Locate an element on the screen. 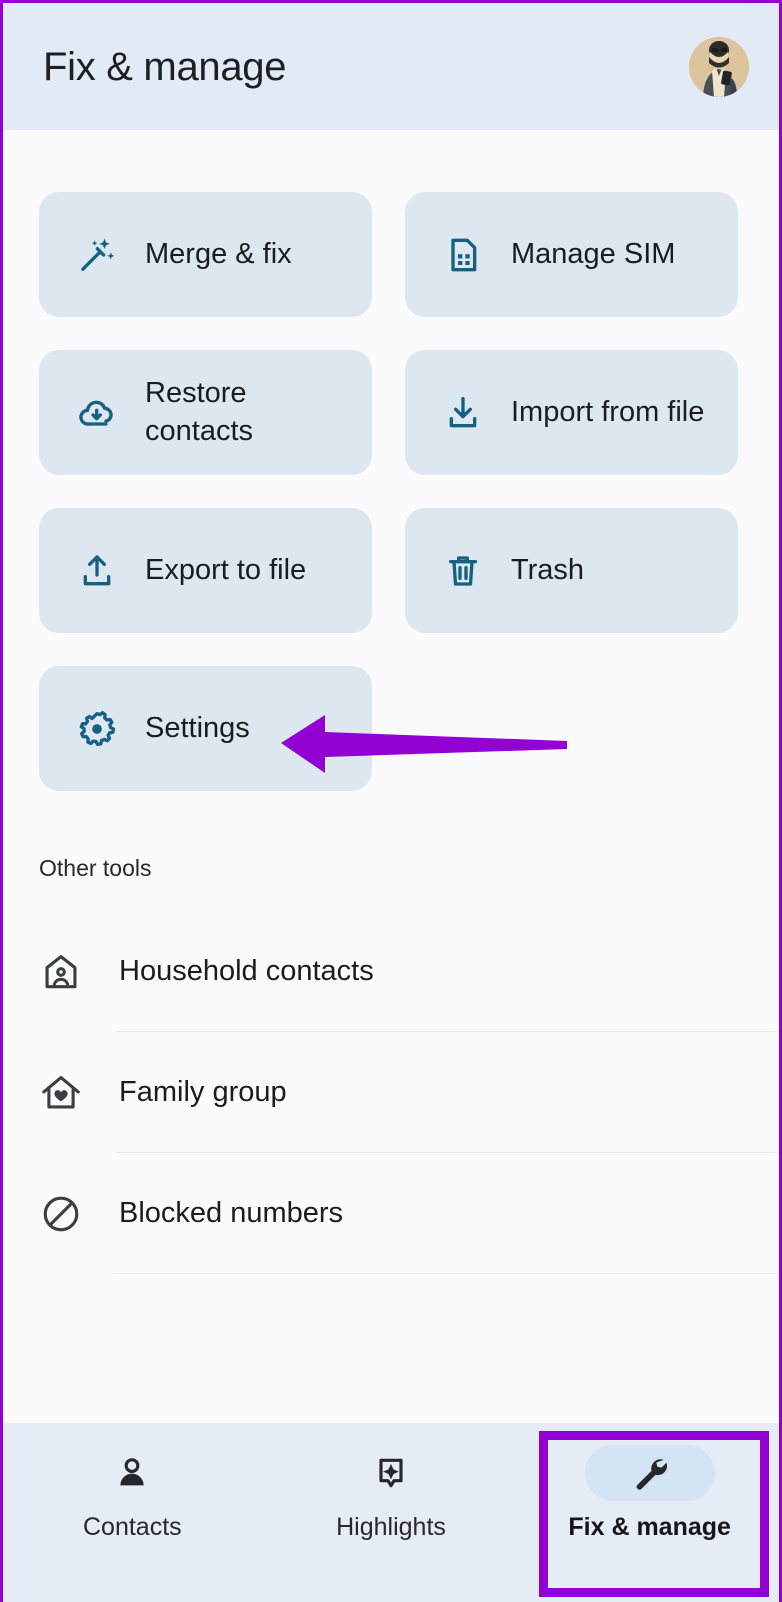 Image resolution: width=782 pixels, height=1602 pixels. list-item-label: Blocked numbers is located at coordinates (231, 1213).